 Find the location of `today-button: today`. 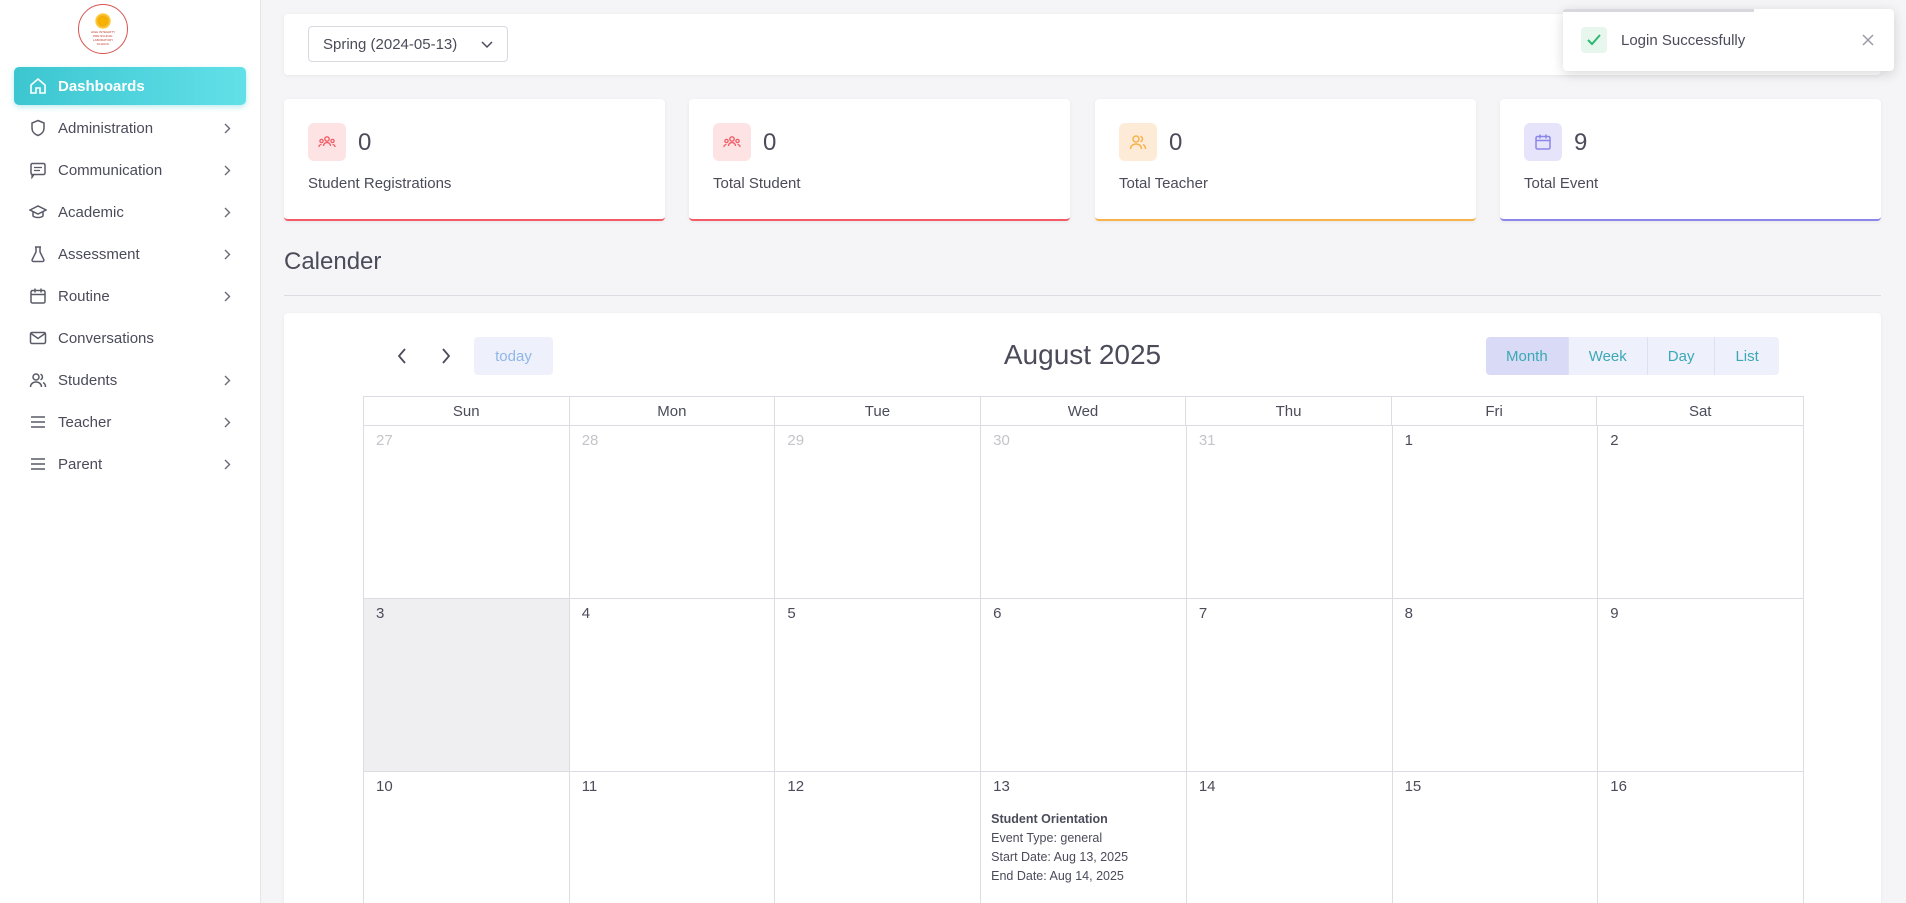

today-button: today is located at coordinates (513, 356).